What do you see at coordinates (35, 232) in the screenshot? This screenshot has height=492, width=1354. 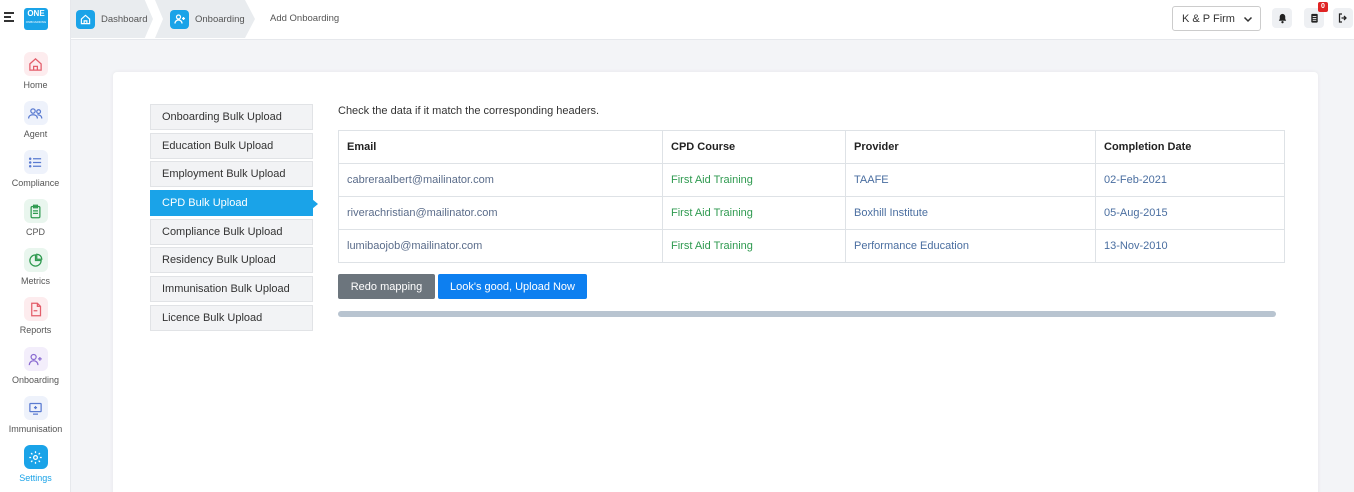 I see `sidebar-item-label: CPD` at bounding box center [35, 232].